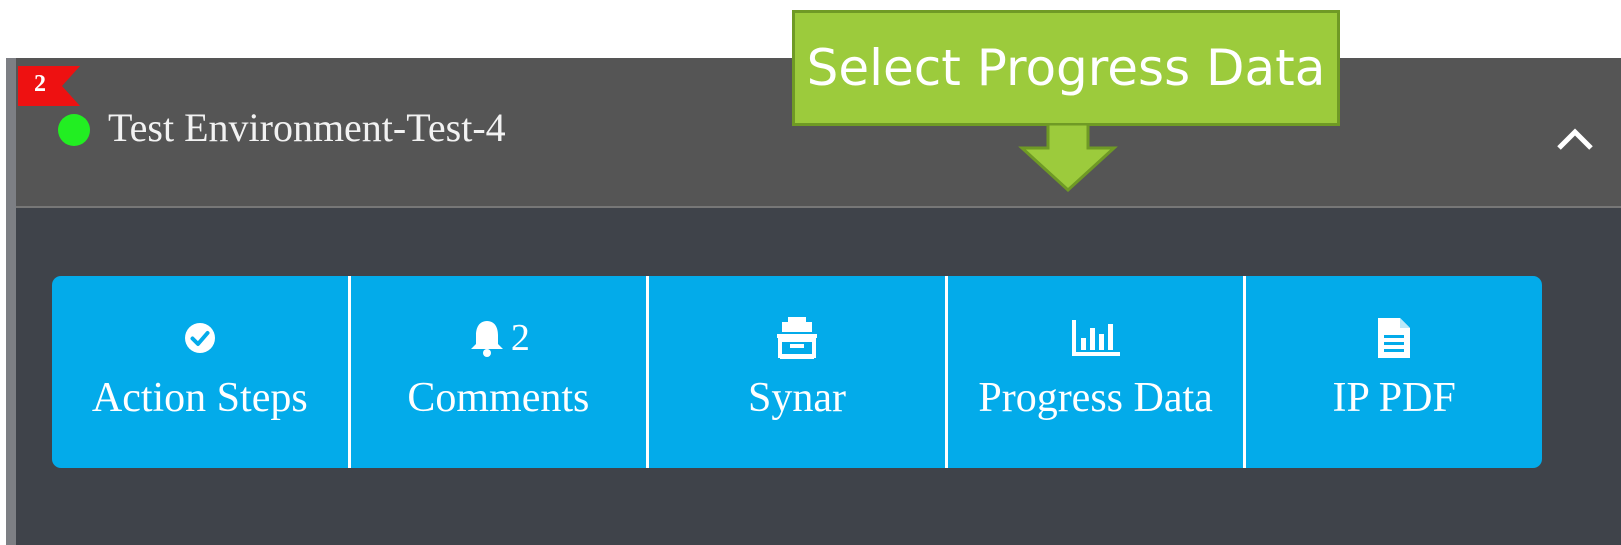 The height and width of the screenshot is (545, 1621). What do you see at coordinates (1097, 372) in the screenshot?
I see `progress-data-button: Progress Data` at bounding box center [1097, 372].